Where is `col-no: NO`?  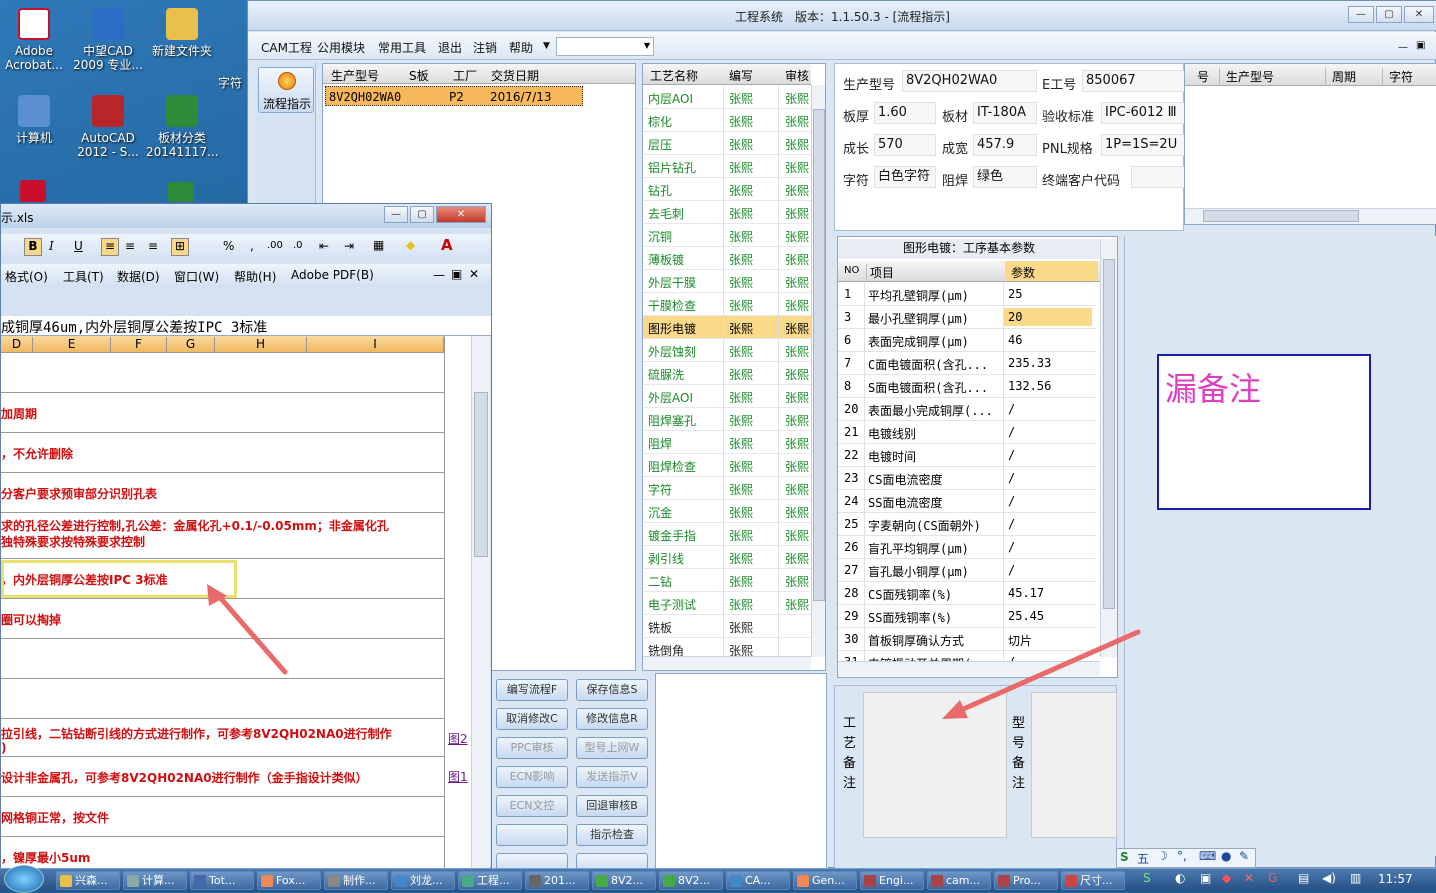 col-no: NO is located at coordinates (851, 270).